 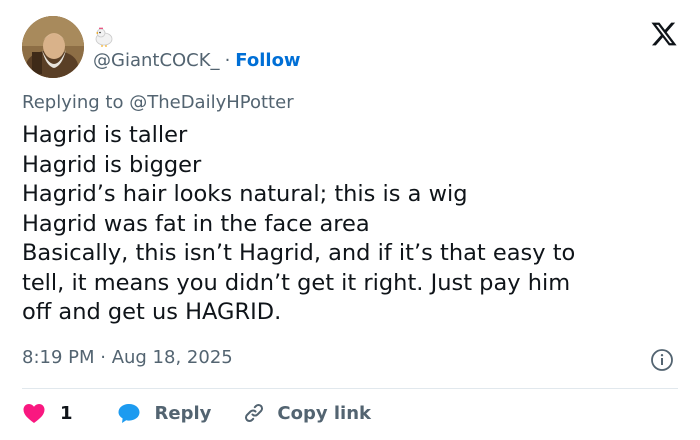 I want to click on user-handle: @GiantCOCK_, so click(x=156, y=60).